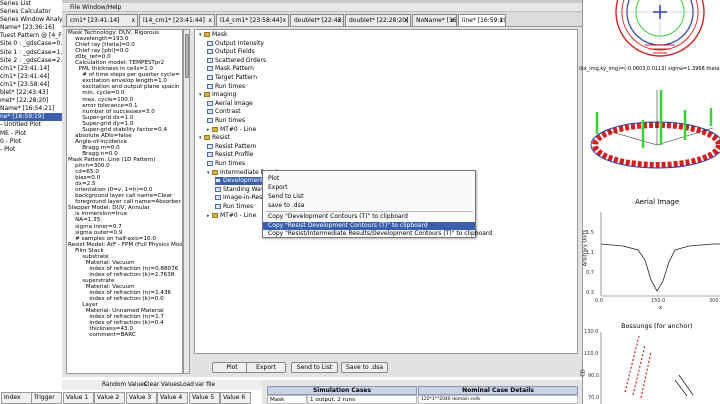 Image resolution: width=720 pixels, height=404 pixels. What do you see at coordinates (31, 20) in the screenshot?
I see `plot-list-item: Series Window Analyzer` at bounding box center [31, 20].